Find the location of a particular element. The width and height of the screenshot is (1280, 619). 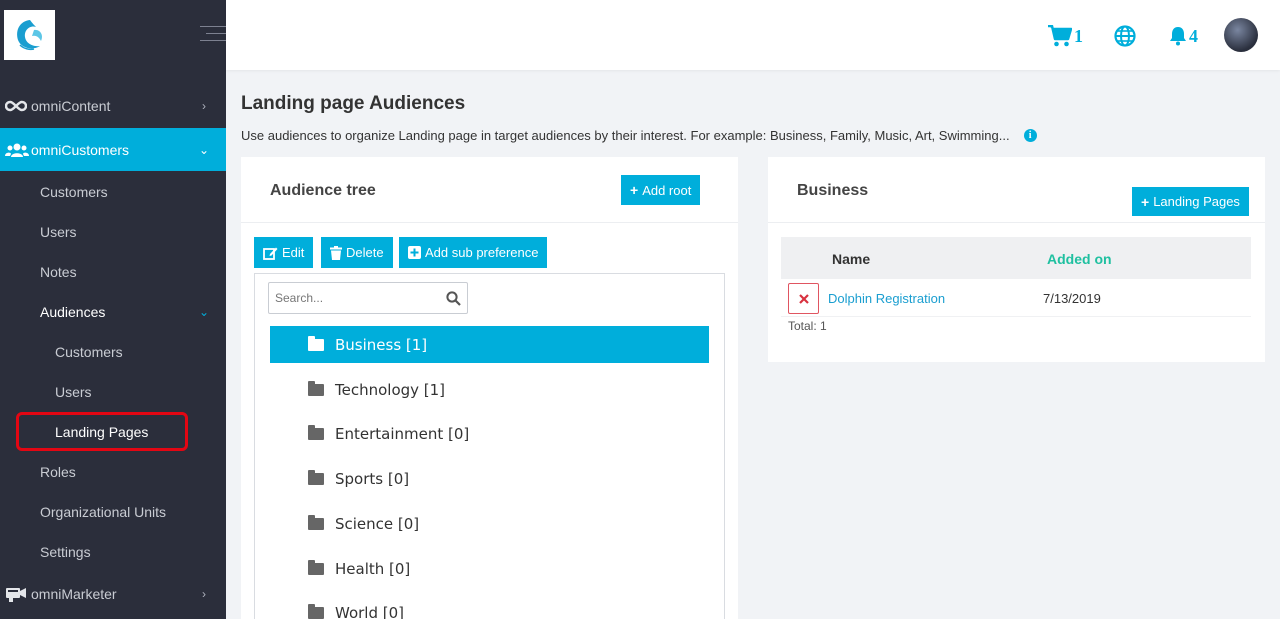

table-row: Dolphin Registration 7/13/2019 is located at coordinates (1016, 298).